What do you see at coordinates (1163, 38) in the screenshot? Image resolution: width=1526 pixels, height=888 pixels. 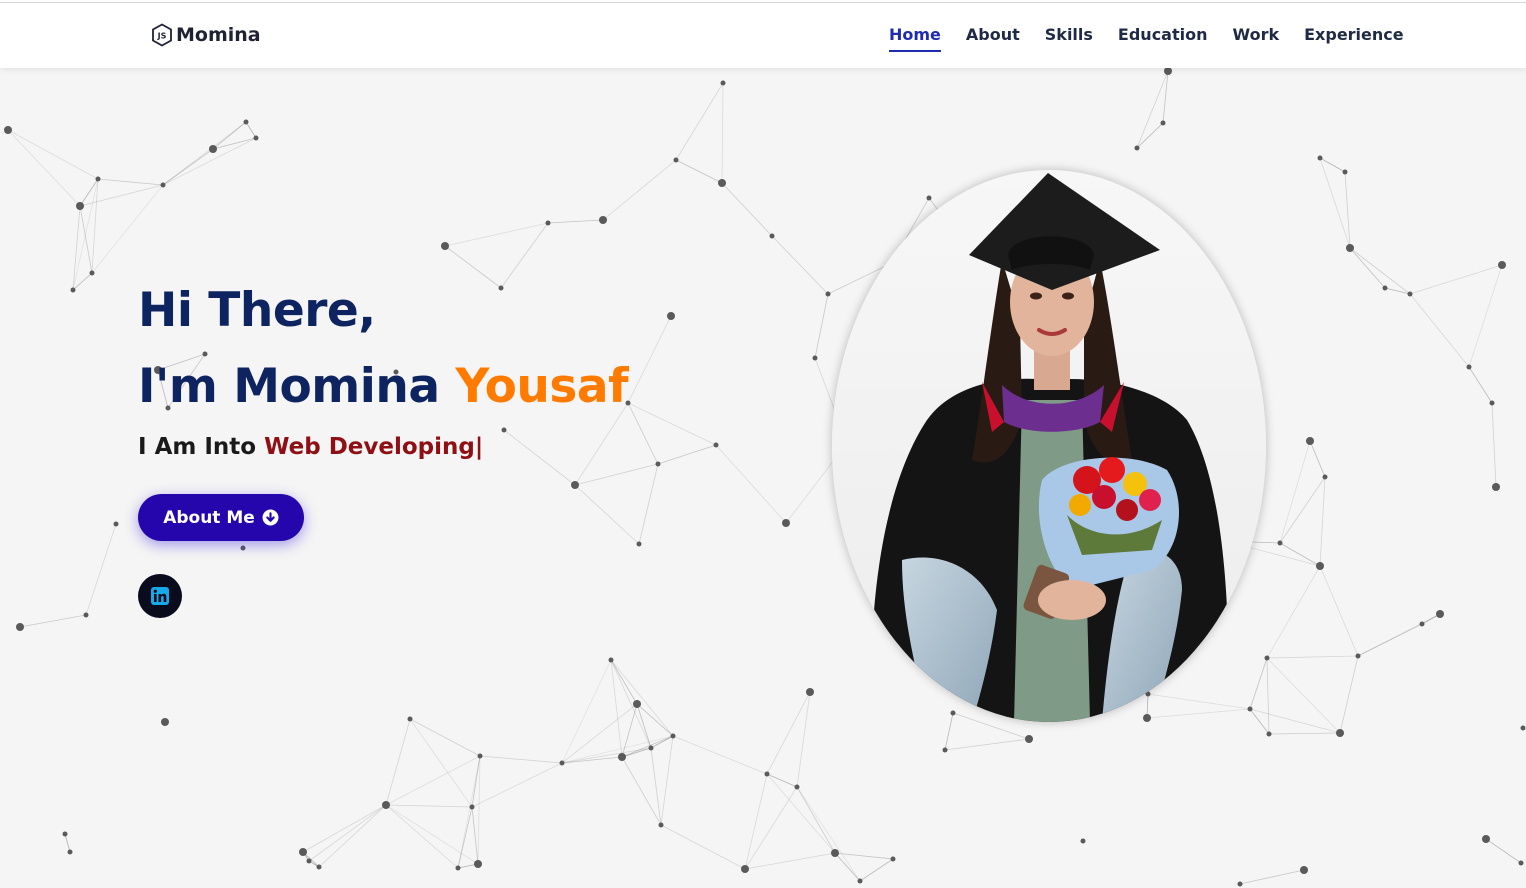 I see `nav-item-education: Education` at bounding box center [1163, 38].